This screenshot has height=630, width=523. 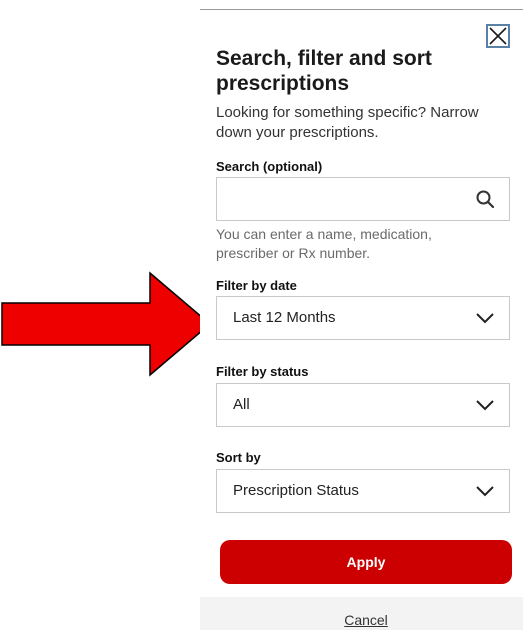 I want to click on red-arrow-right-icon, so click(x=106, y=324).